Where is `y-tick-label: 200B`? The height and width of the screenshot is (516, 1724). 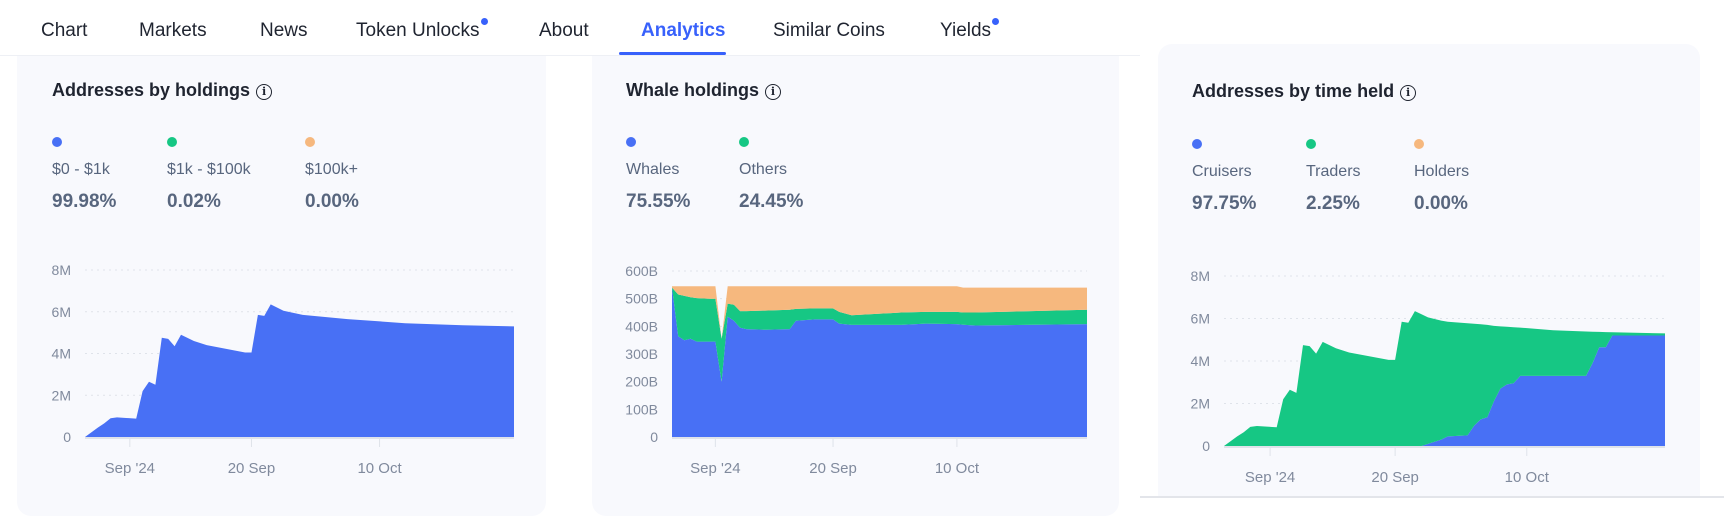
y-tick-label: 200B is located at coordinates (641, 382).